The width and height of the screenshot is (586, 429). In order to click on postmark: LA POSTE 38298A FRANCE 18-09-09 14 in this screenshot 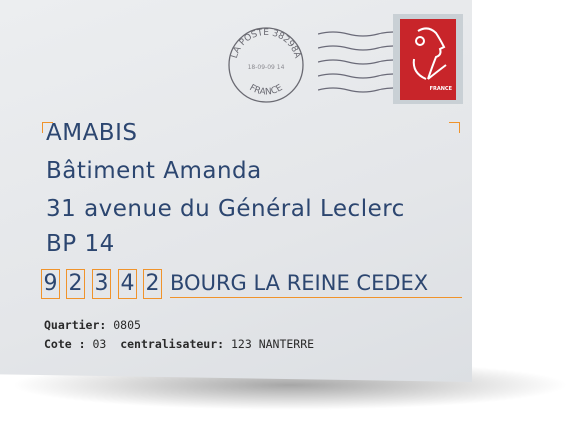, I will do `click(266, 65)`.